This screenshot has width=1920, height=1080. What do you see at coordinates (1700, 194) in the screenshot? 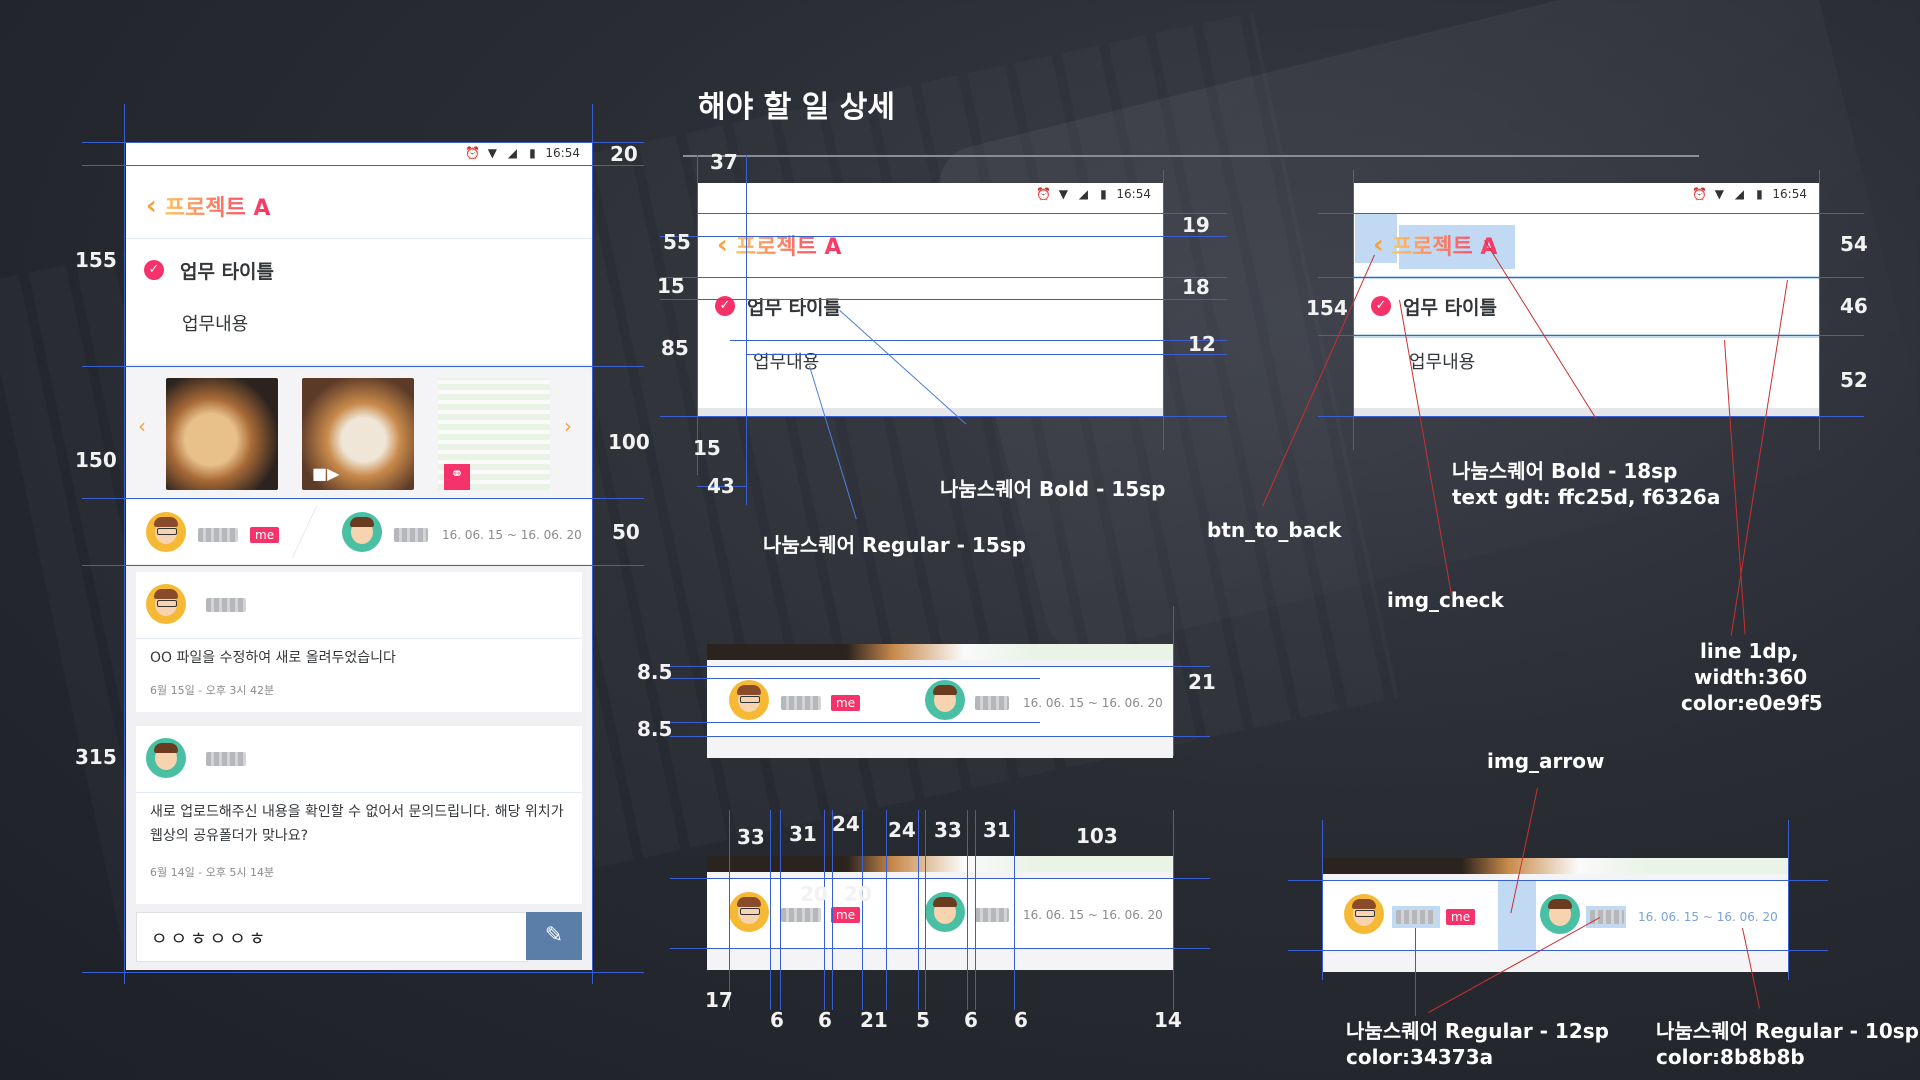
I see `alarm-icon: ⏰` at bounding box center [1700, 194].